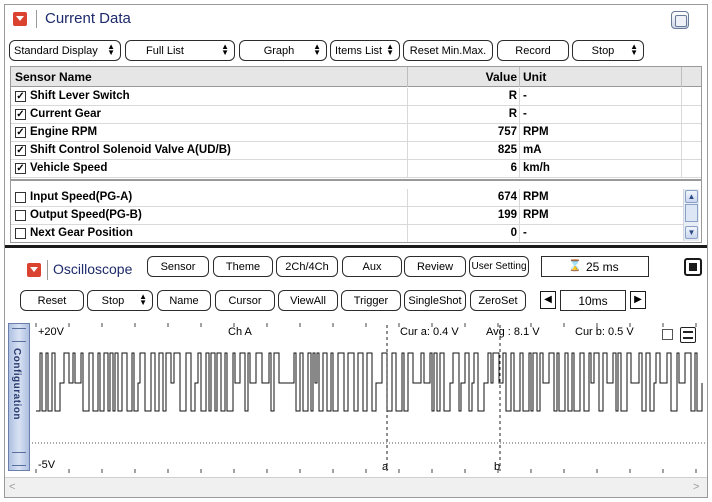 The image size is (712, 502). What do you see at coordinates (356, 97) in the screenshot?
I see `table-row: ✓ Shift Lever Switch R -` at bounding box center [356, 97].